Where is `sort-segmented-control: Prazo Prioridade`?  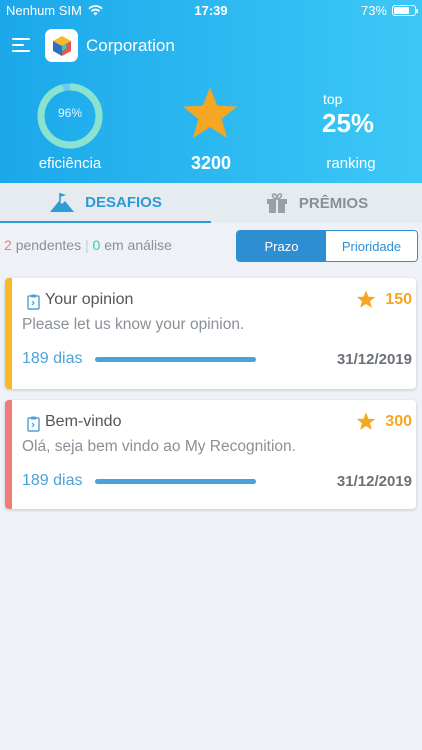 sort-segmented-control: Prazo Prioridade is located at coordinates (327, 246).